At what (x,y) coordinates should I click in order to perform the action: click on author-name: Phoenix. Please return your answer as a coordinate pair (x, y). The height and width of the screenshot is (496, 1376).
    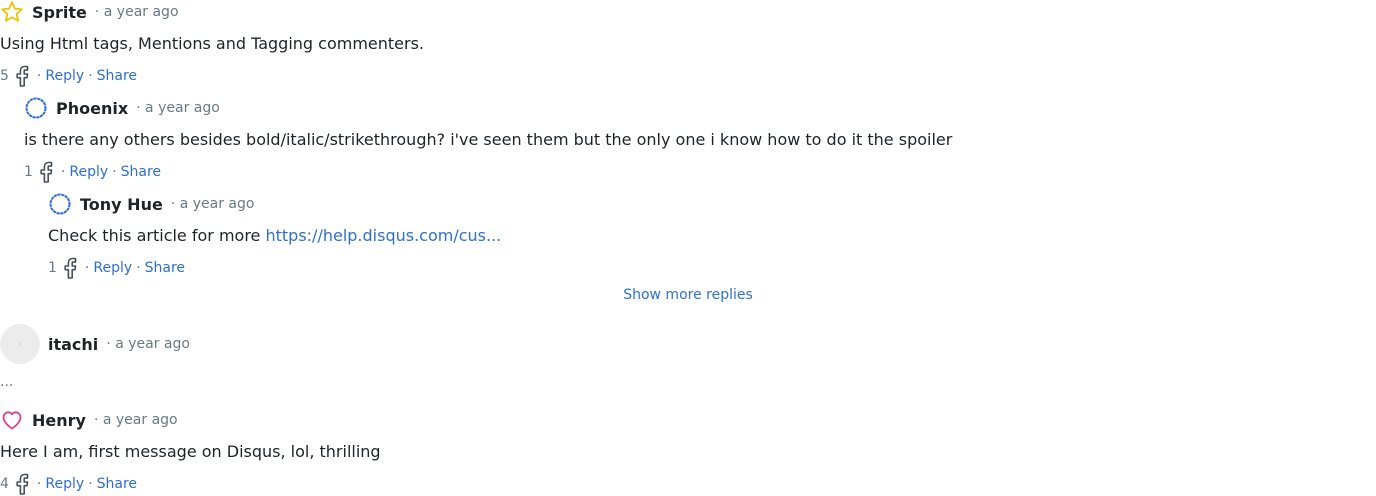
    Looking at the image, I should click on (92, 108).